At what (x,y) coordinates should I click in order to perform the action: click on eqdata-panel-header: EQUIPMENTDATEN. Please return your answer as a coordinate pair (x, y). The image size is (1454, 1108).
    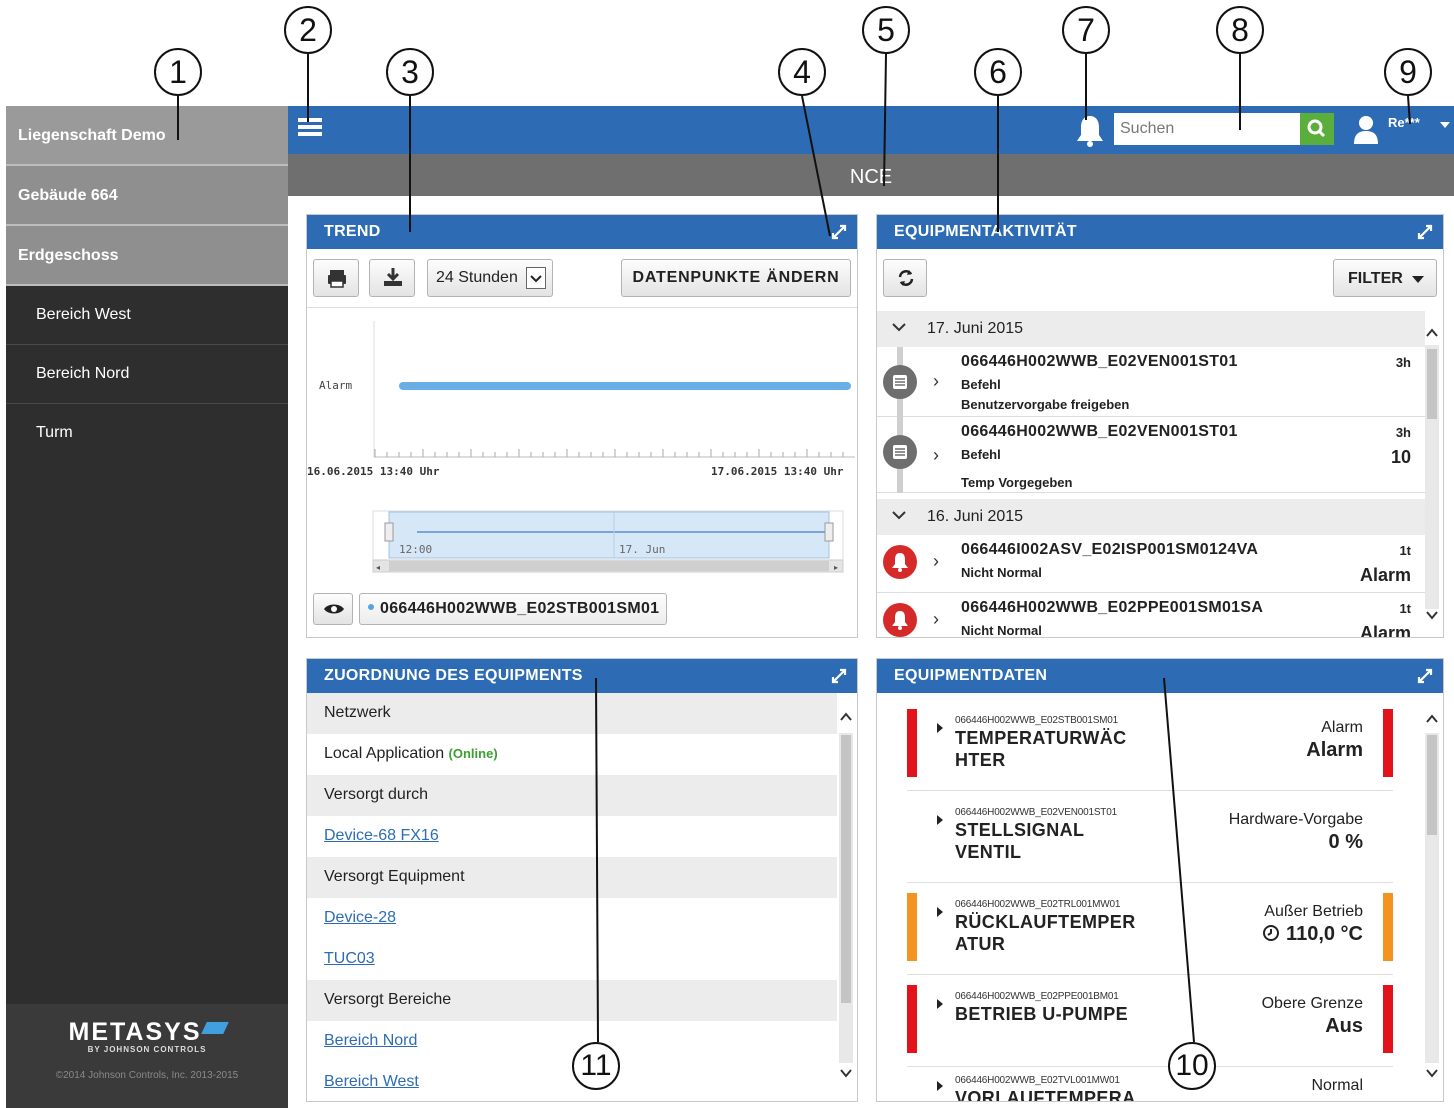
    Looking at the image, I should click on (1160, 676).